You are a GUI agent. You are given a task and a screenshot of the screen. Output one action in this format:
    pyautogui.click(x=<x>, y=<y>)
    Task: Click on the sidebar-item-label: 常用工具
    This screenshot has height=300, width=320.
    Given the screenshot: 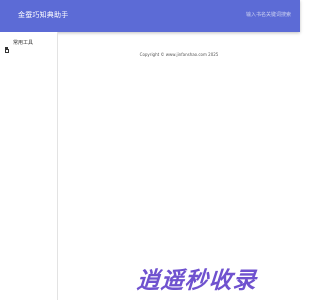 What is the action you would take?
    pyautogui.click(x=23, y=43)
    